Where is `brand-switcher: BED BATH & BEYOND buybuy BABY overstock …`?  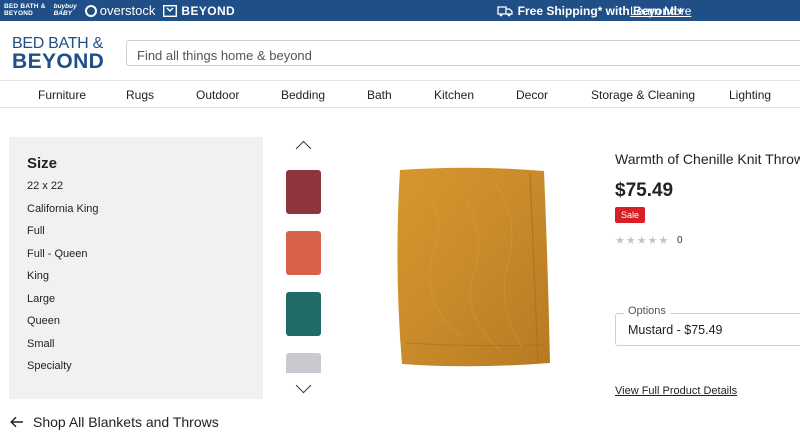
brand-switcher: BED BATH & BEYOND buybuy BABY overstock … is located at coordinates (119, 10).